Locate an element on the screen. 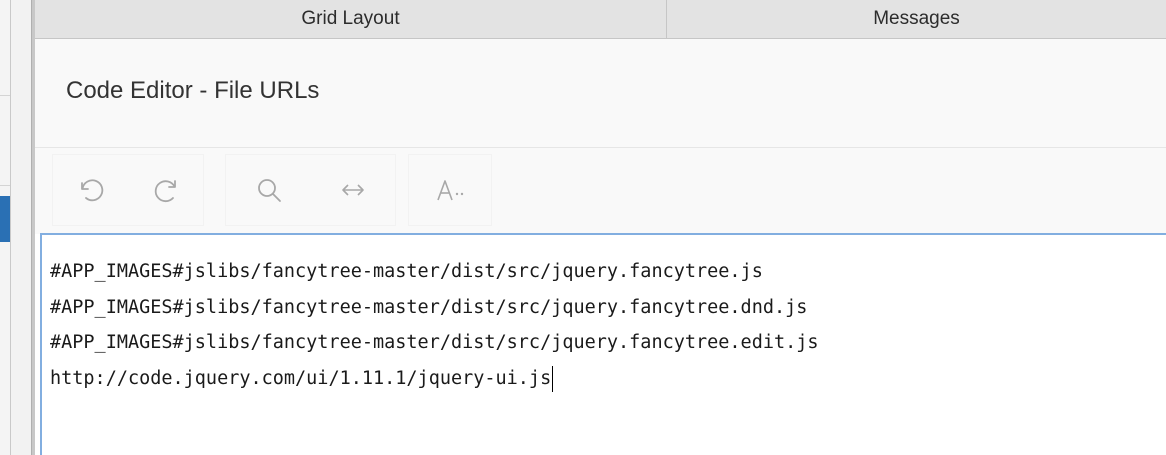 The height and width of the screenshot is (455, 1166). swap-horizontal-icon is located at coordinates (353, 190).